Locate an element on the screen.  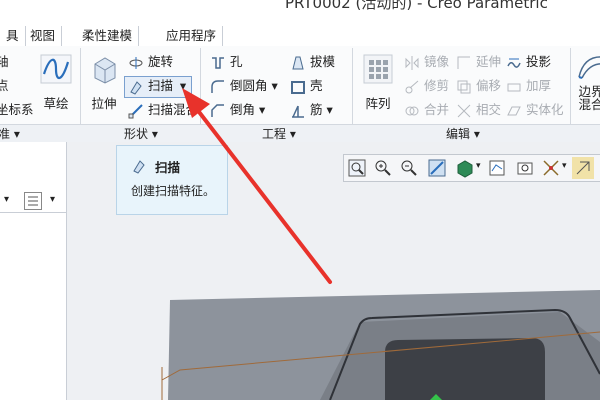
chamfer-label: 倒角 is located at coordinates (243, 109).